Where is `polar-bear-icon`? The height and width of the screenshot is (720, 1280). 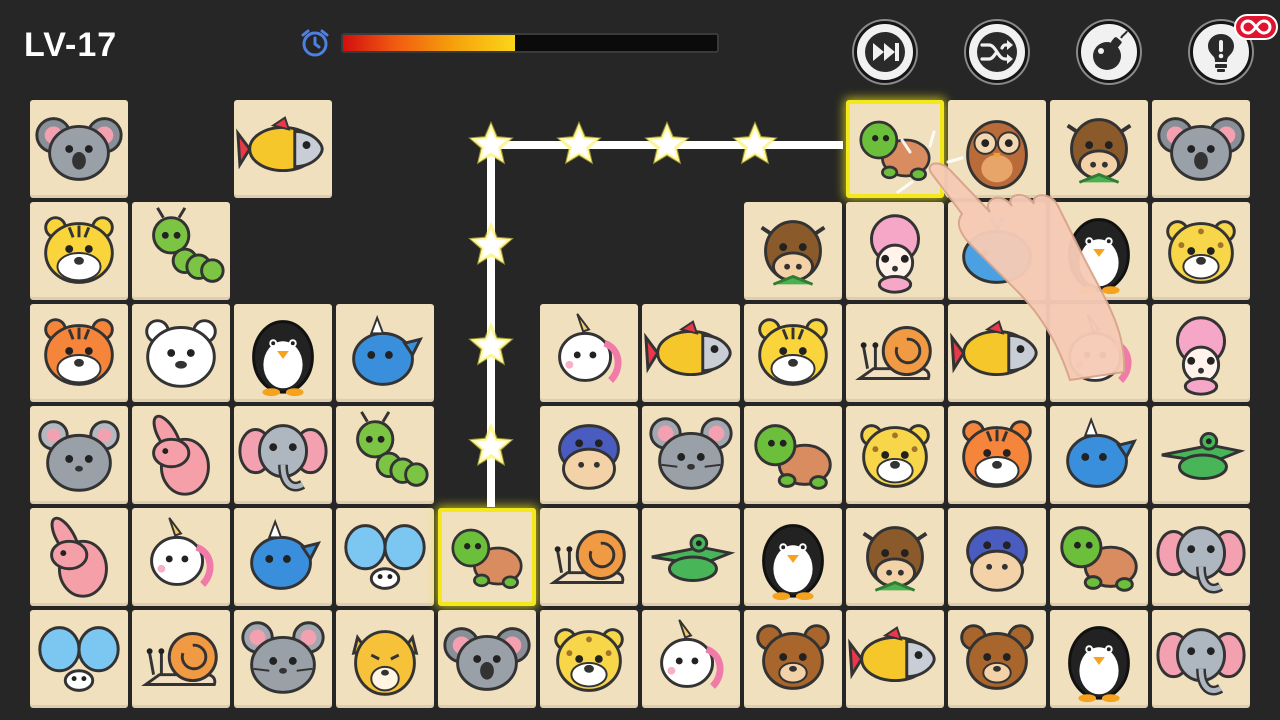
polar-bear-icon is located at coordinates (181, 353).